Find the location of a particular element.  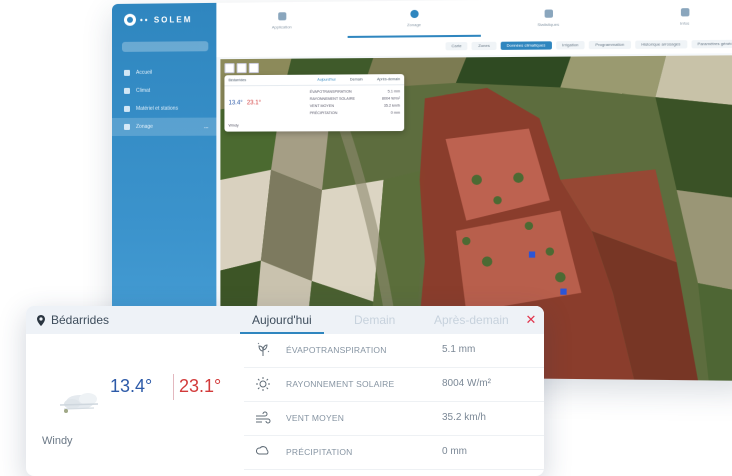

mini-row-value: 0 mm is located at coordinates (395, 112).